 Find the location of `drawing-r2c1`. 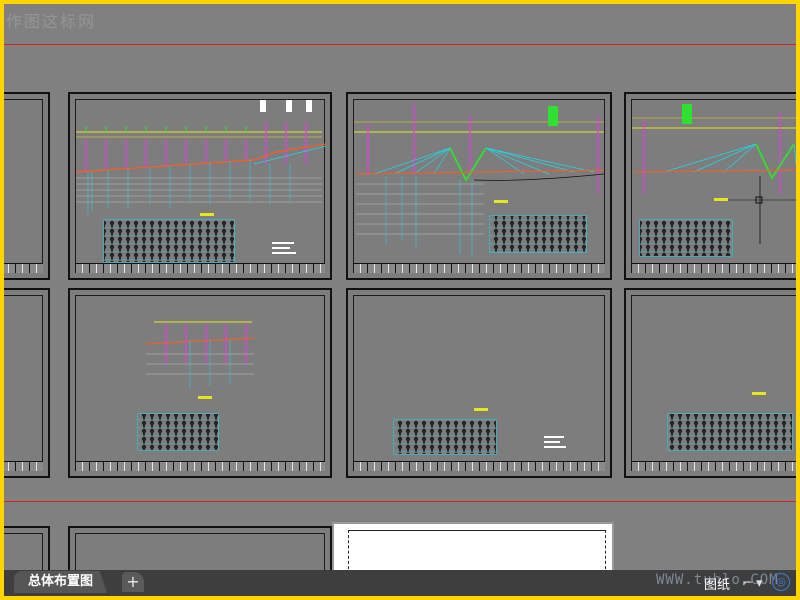

drawing-r2c1 is located at coordinates (196, 386).